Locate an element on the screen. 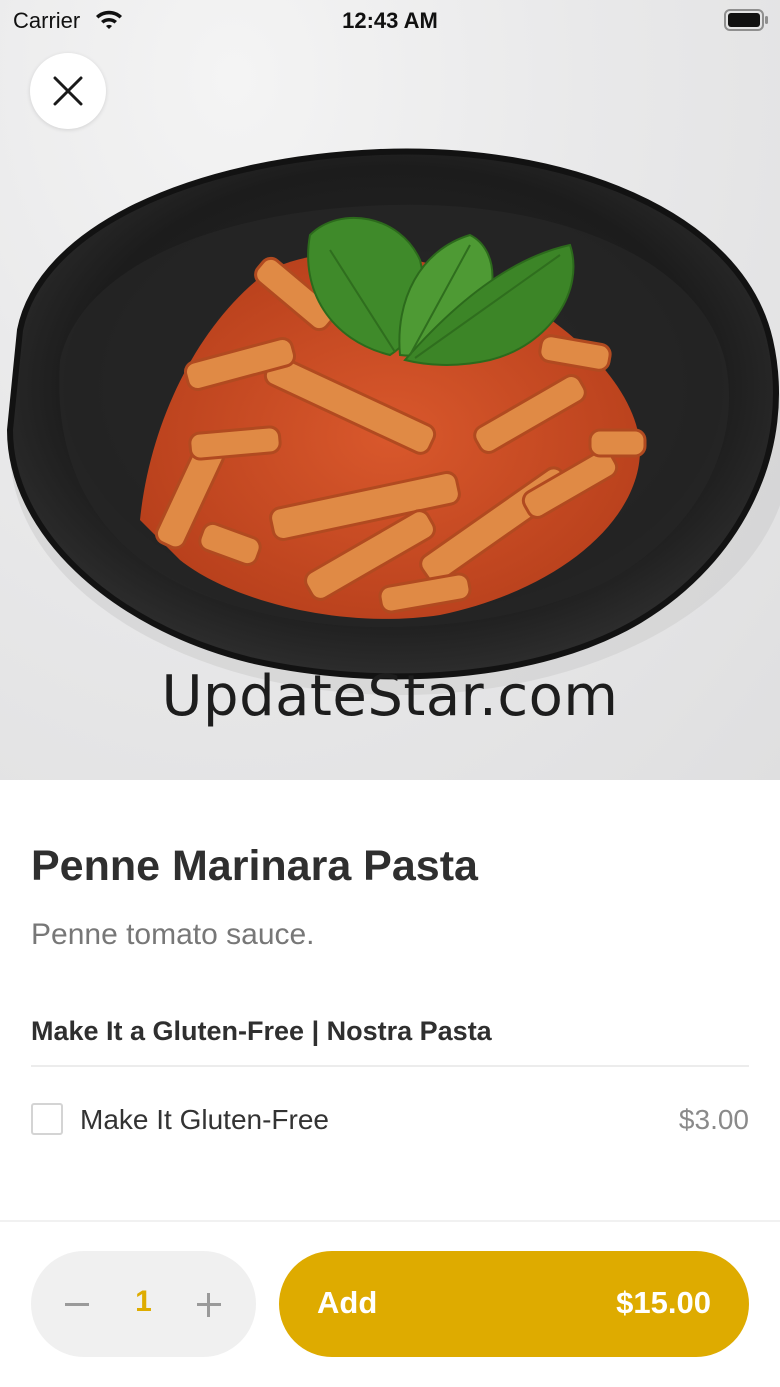 The image size is (780, 1387). item-title: Penne Marinara Pasta is located at coordinates (254, 866).